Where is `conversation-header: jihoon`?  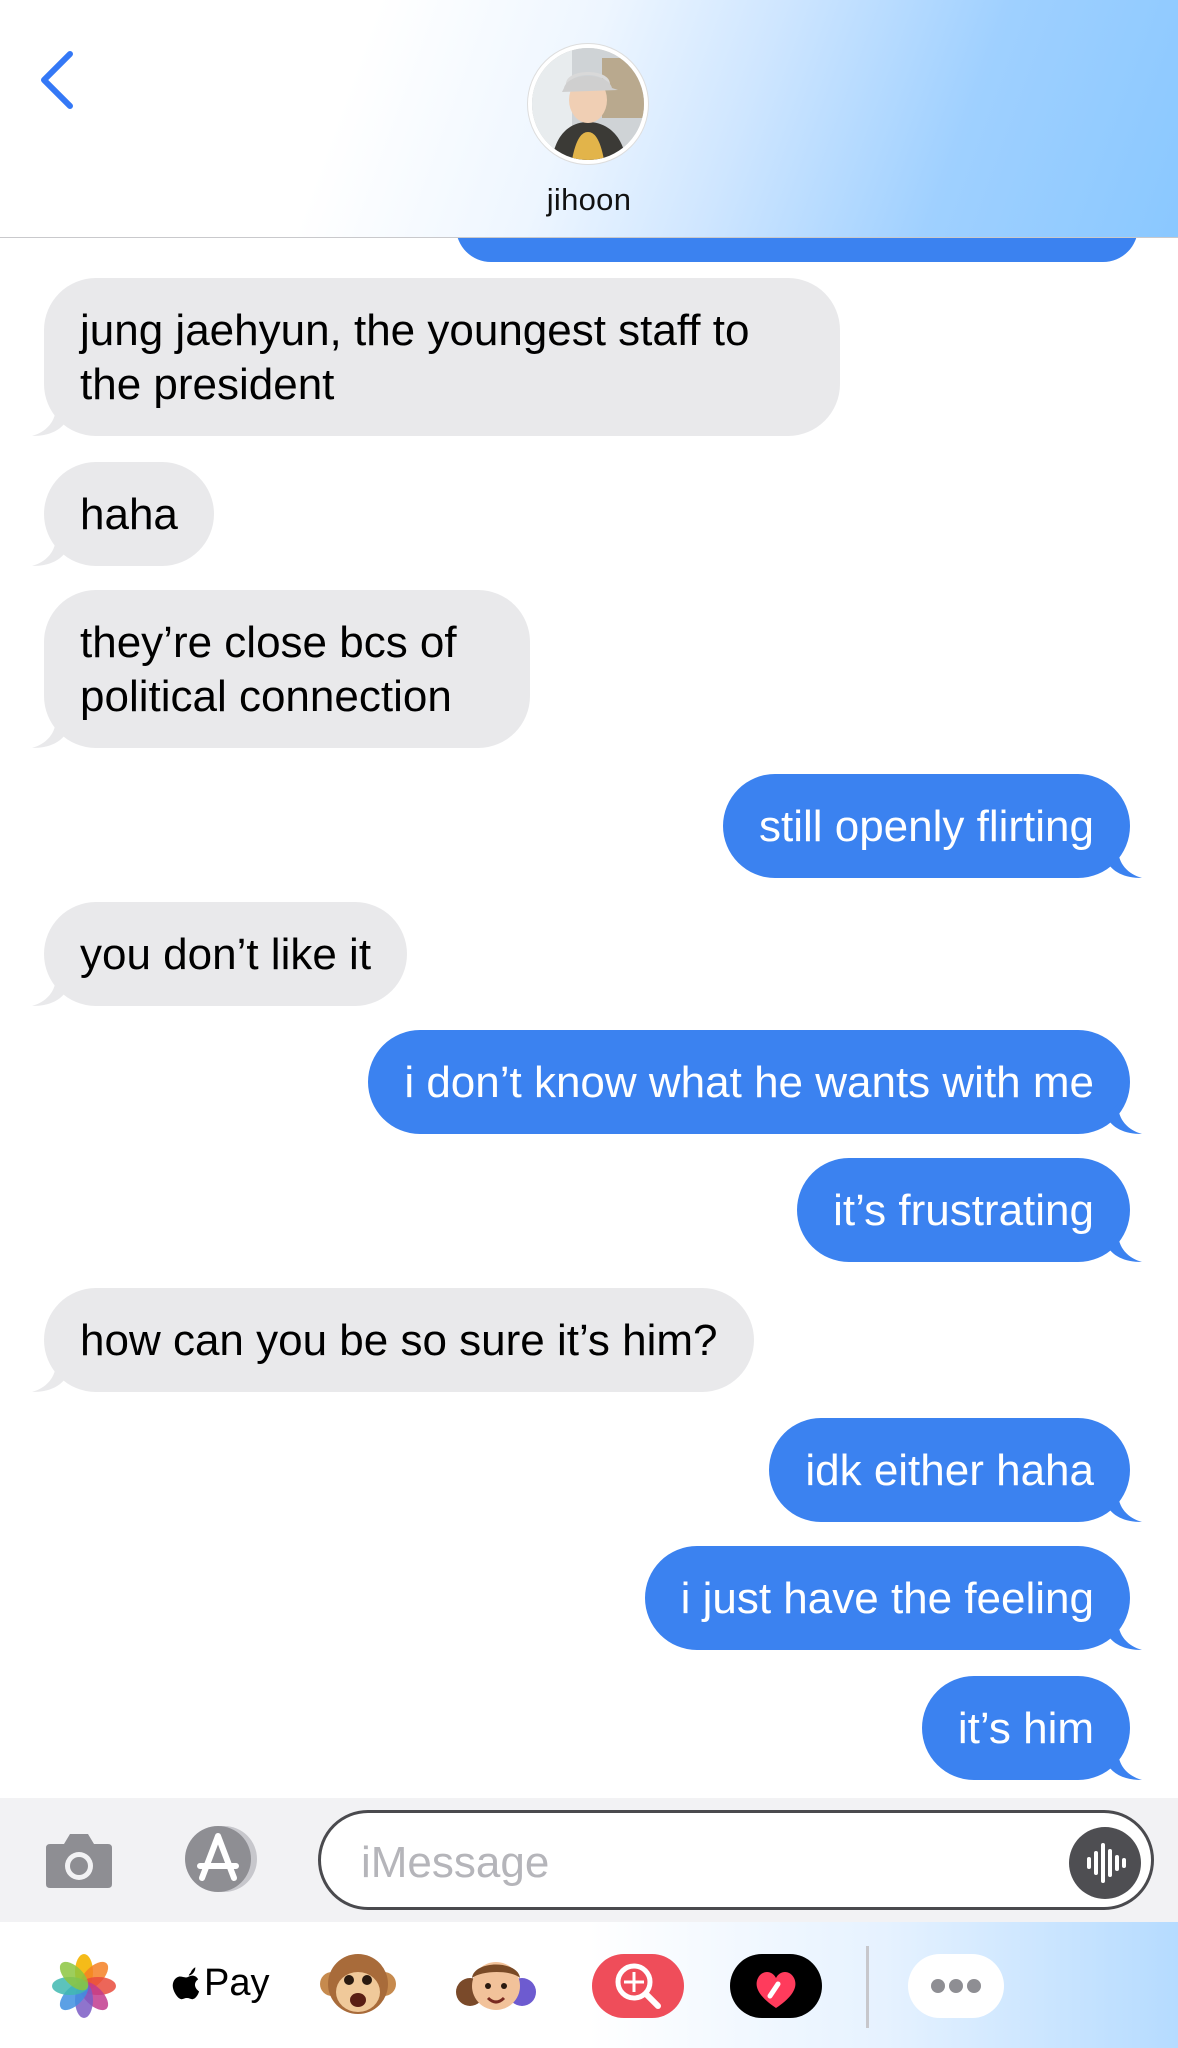
conversation-header: jihoon is located at coordinates (589, 119).